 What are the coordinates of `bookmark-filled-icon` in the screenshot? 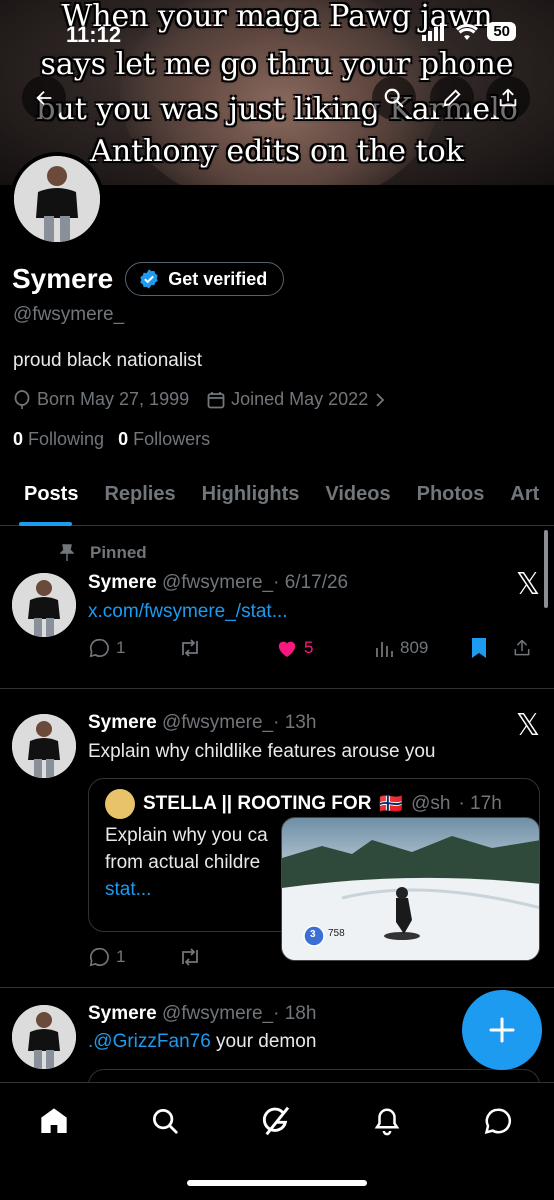 It's located at (479, 648).